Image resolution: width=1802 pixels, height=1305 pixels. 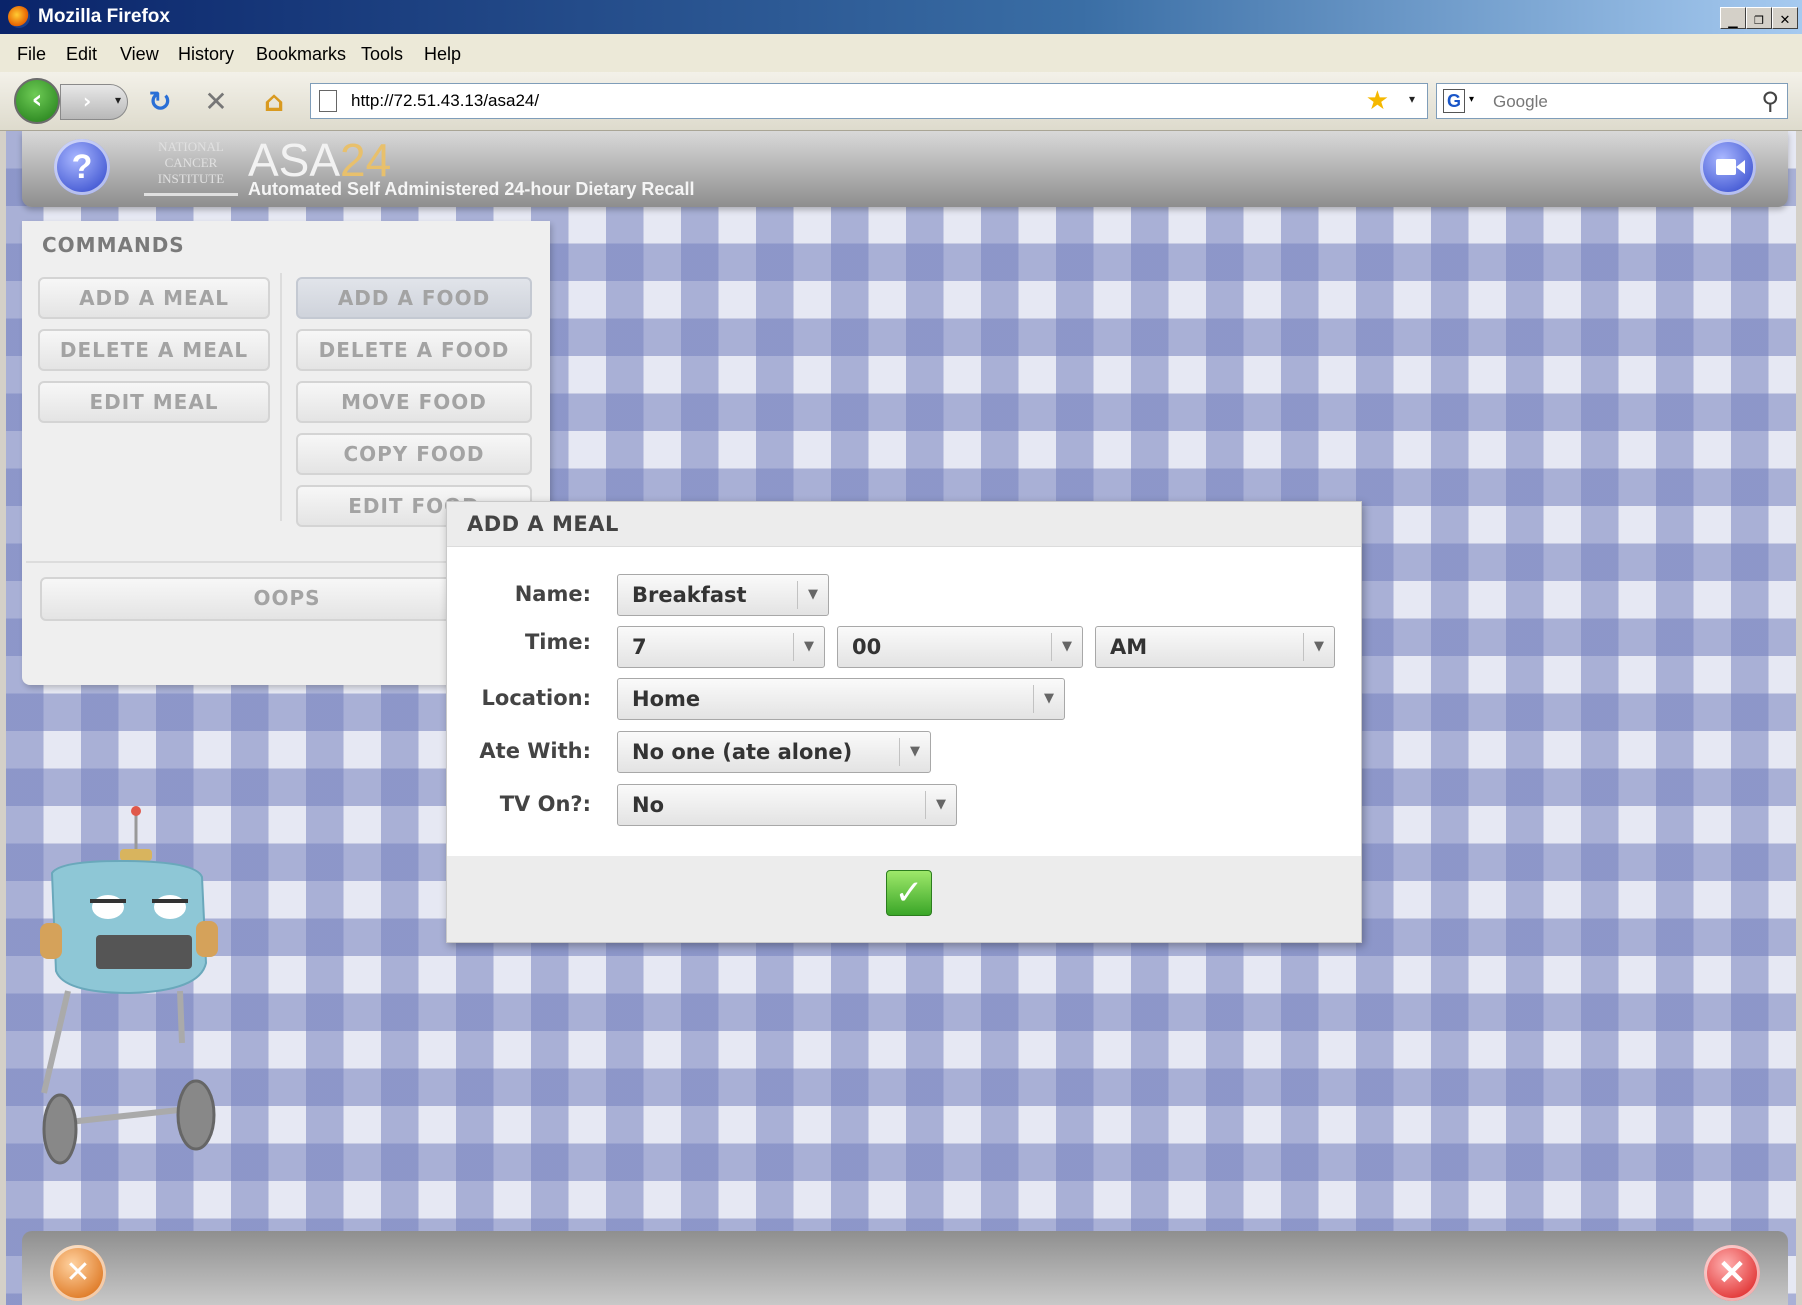 What do you see at coordinates (19, 17) in the screenshot?
I see `firefox-icon` at bounding box center [19, 17].